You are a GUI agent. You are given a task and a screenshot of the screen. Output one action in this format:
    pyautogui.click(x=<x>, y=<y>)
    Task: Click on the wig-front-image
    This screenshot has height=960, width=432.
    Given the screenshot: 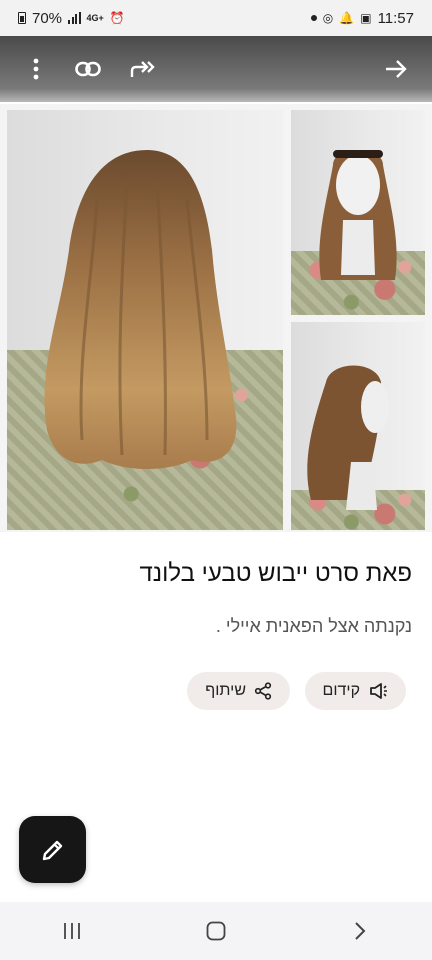 What is the action you would take?
    pyautogui.click(x=358, y=215)
    